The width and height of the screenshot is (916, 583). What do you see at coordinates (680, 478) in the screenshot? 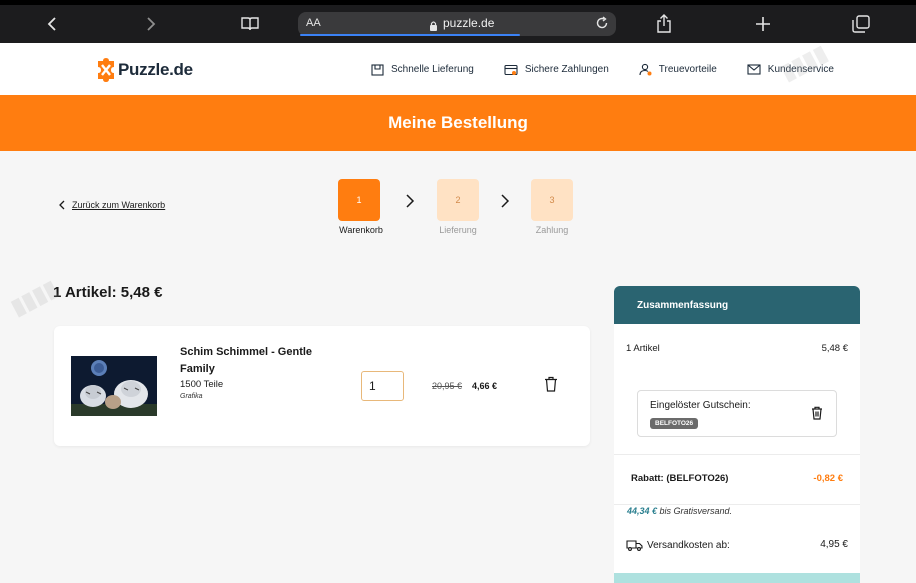
I see `discount-label: Rabatt: (BELFOTO26)` at bounding box center [680, 478].